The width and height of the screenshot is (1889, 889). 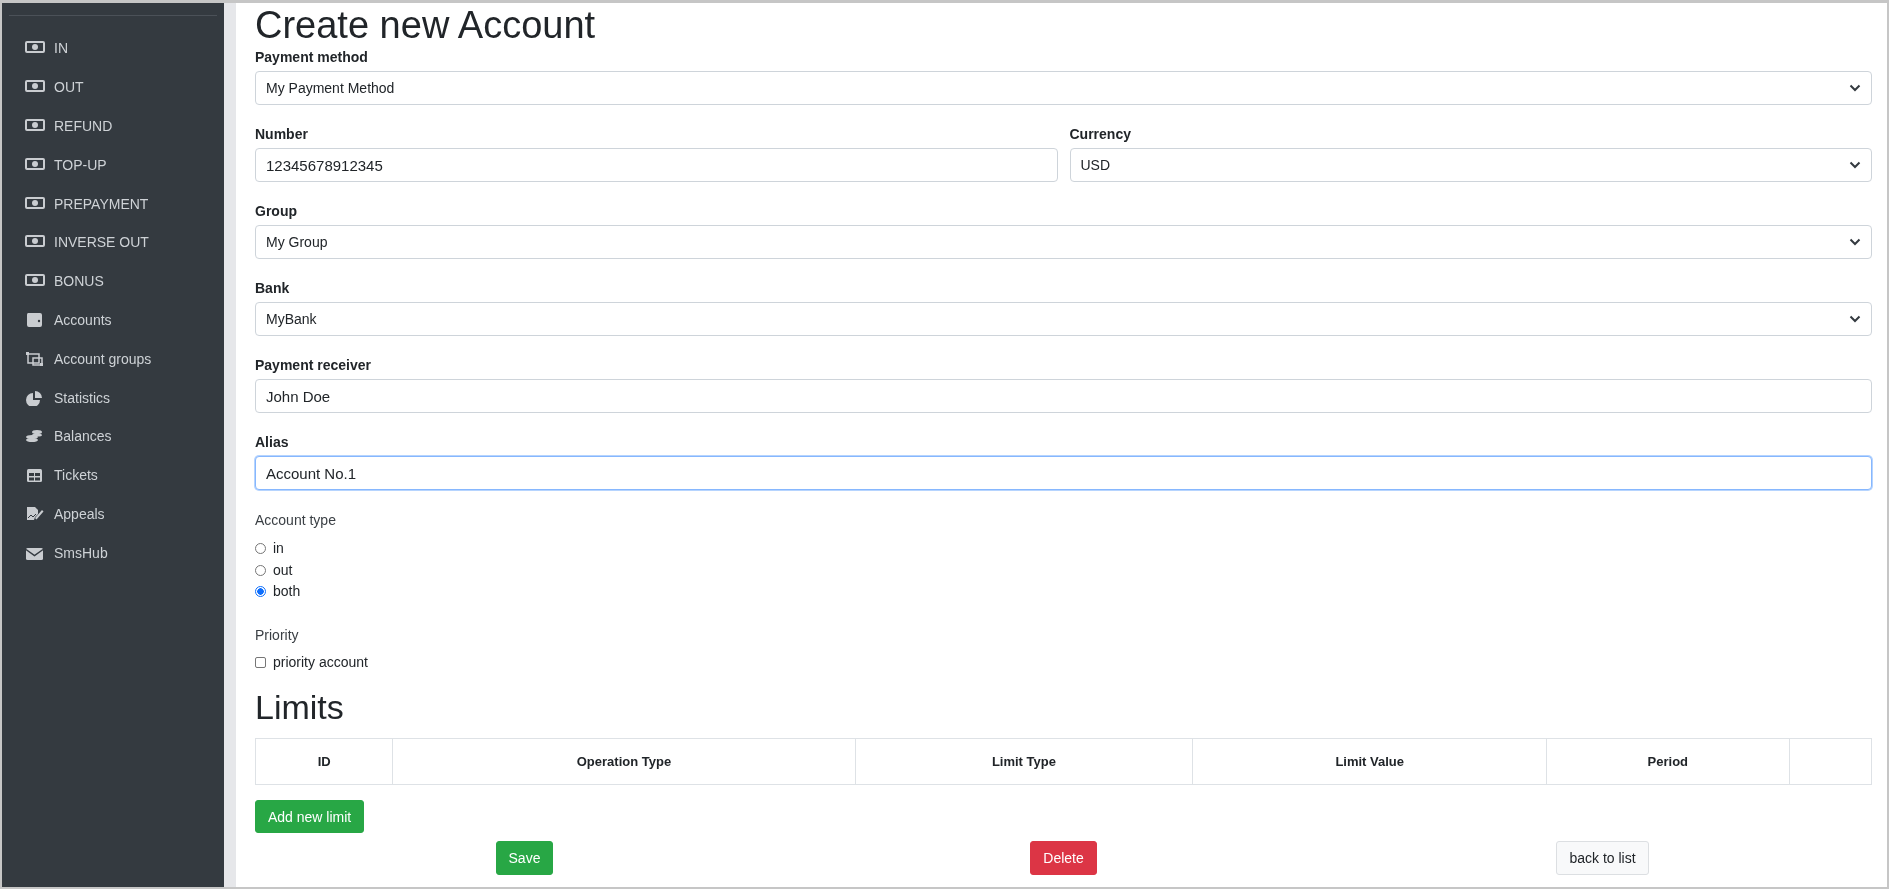 What do you see at coordinates (624, 761) in the screenshot?
I see `column-header: Operation Type` at bounding box center [624, 761].